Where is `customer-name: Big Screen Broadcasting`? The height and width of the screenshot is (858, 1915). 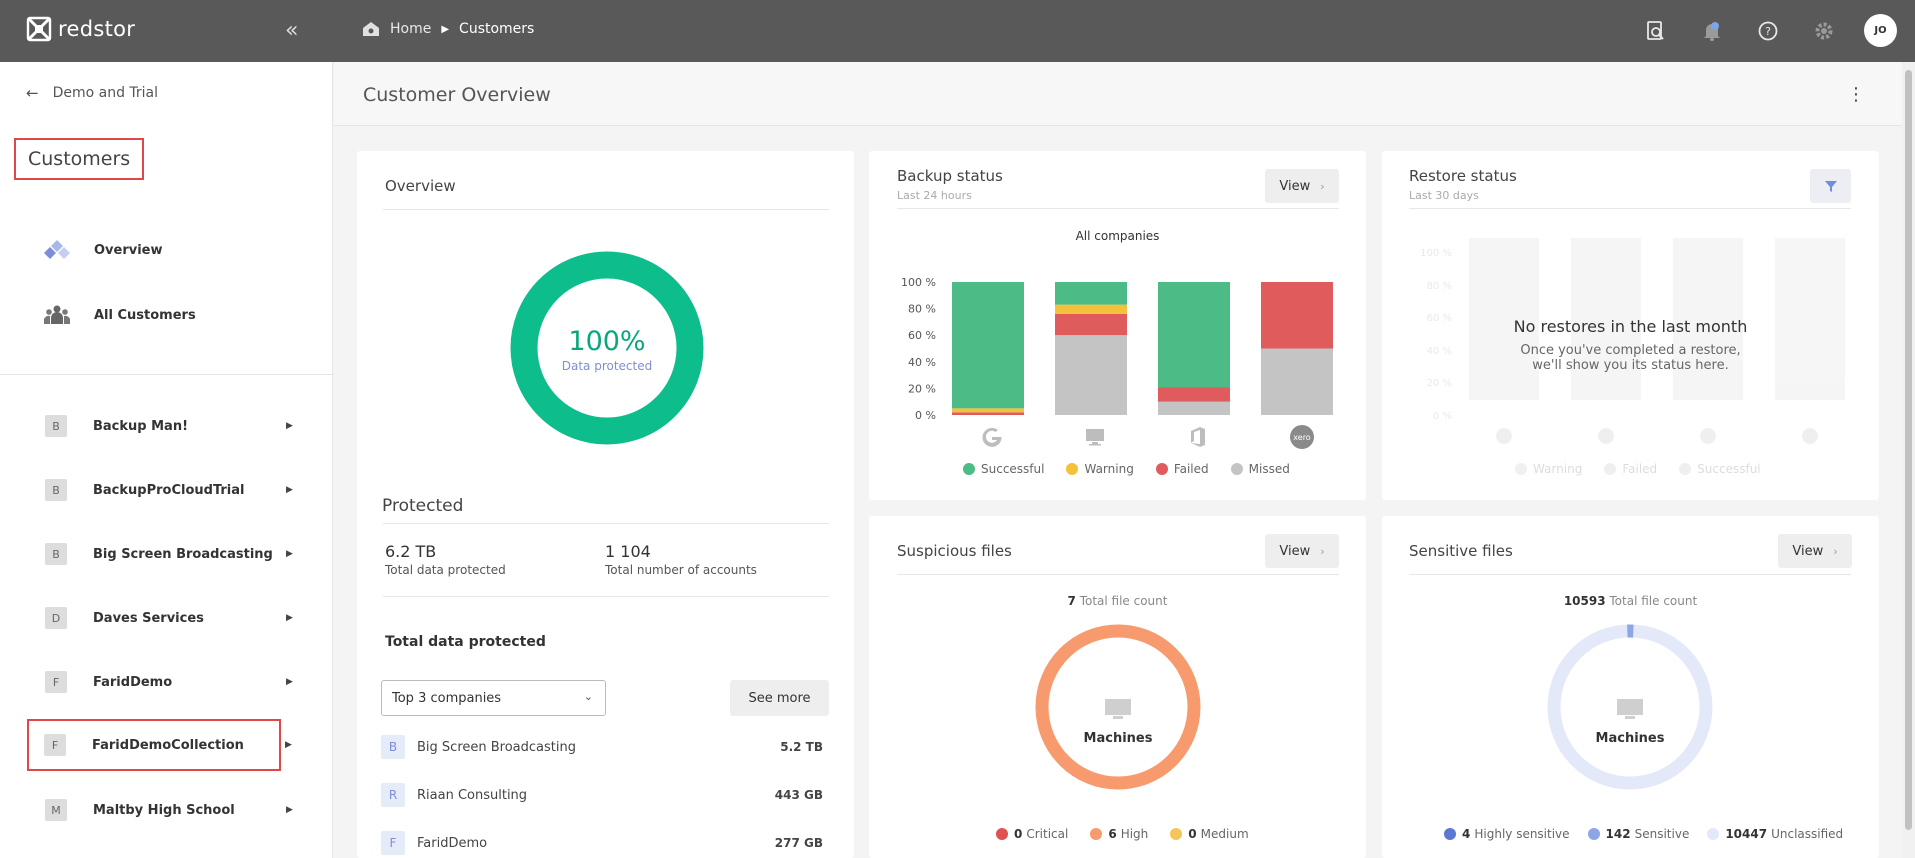
customer-name: Big Screen Broadcasting is located at coordinates (183, 554).